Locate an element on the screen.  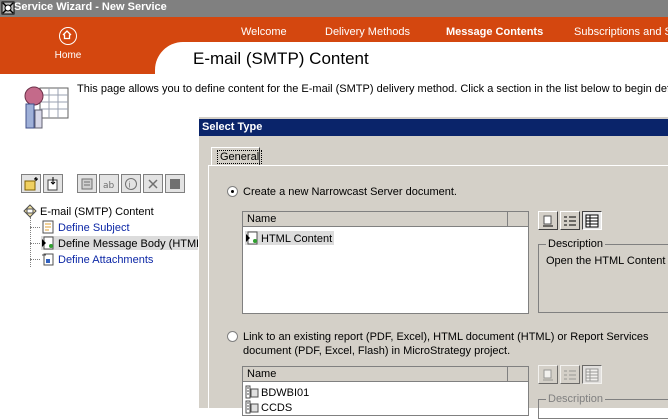
tree-item-define-subject: Define Subject is located at coordinates (85, 227).